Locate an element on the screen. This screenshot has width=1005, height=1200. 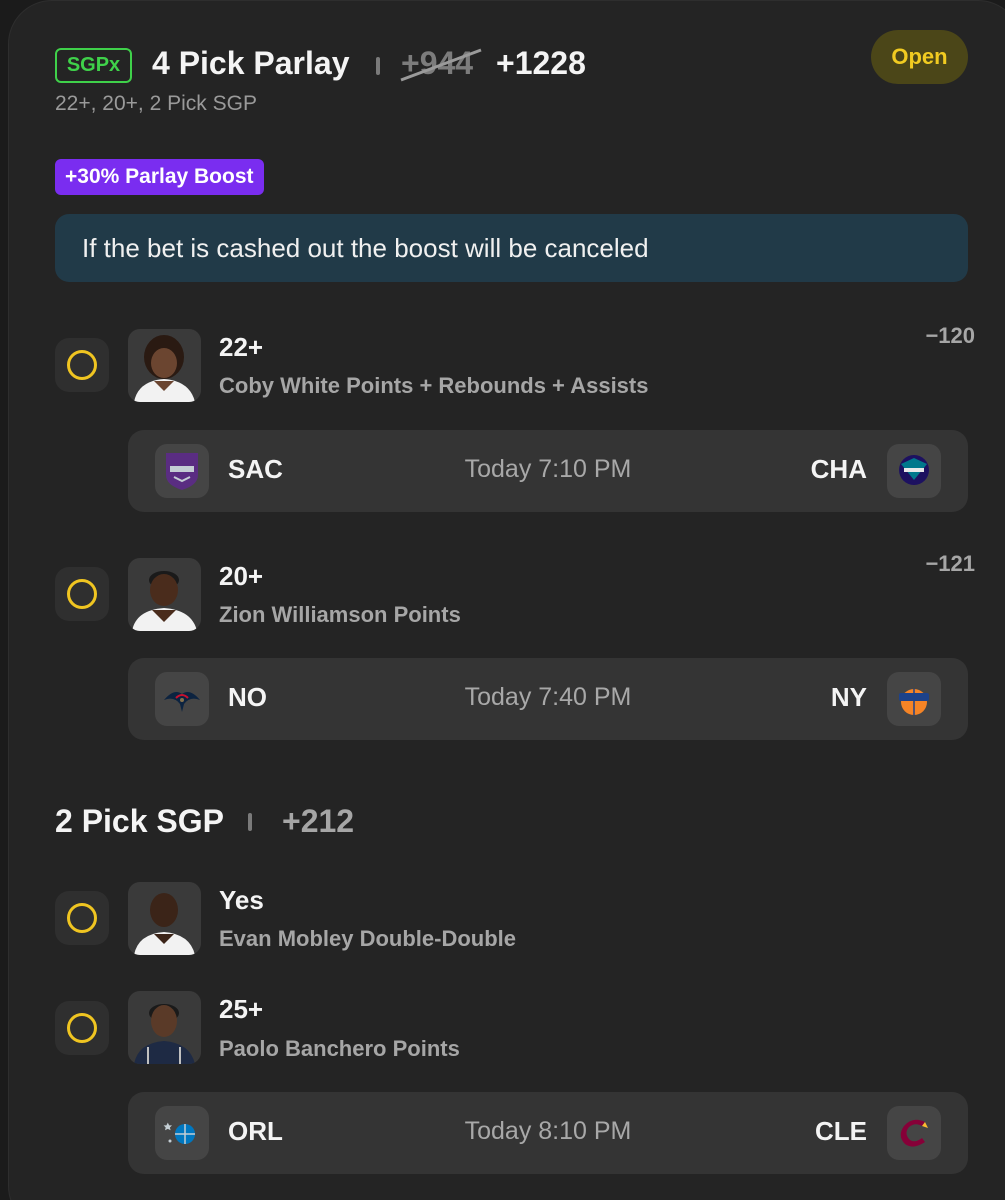
strikethrough-line is located at coordinates (441, 65).